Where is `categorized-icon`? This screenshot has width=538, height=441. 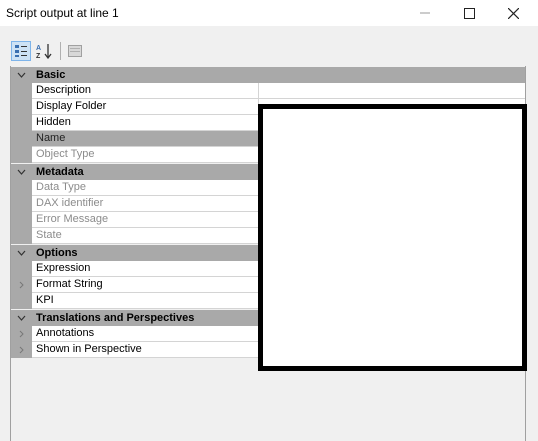
categorized-icon is located at coordinates (21, 51).